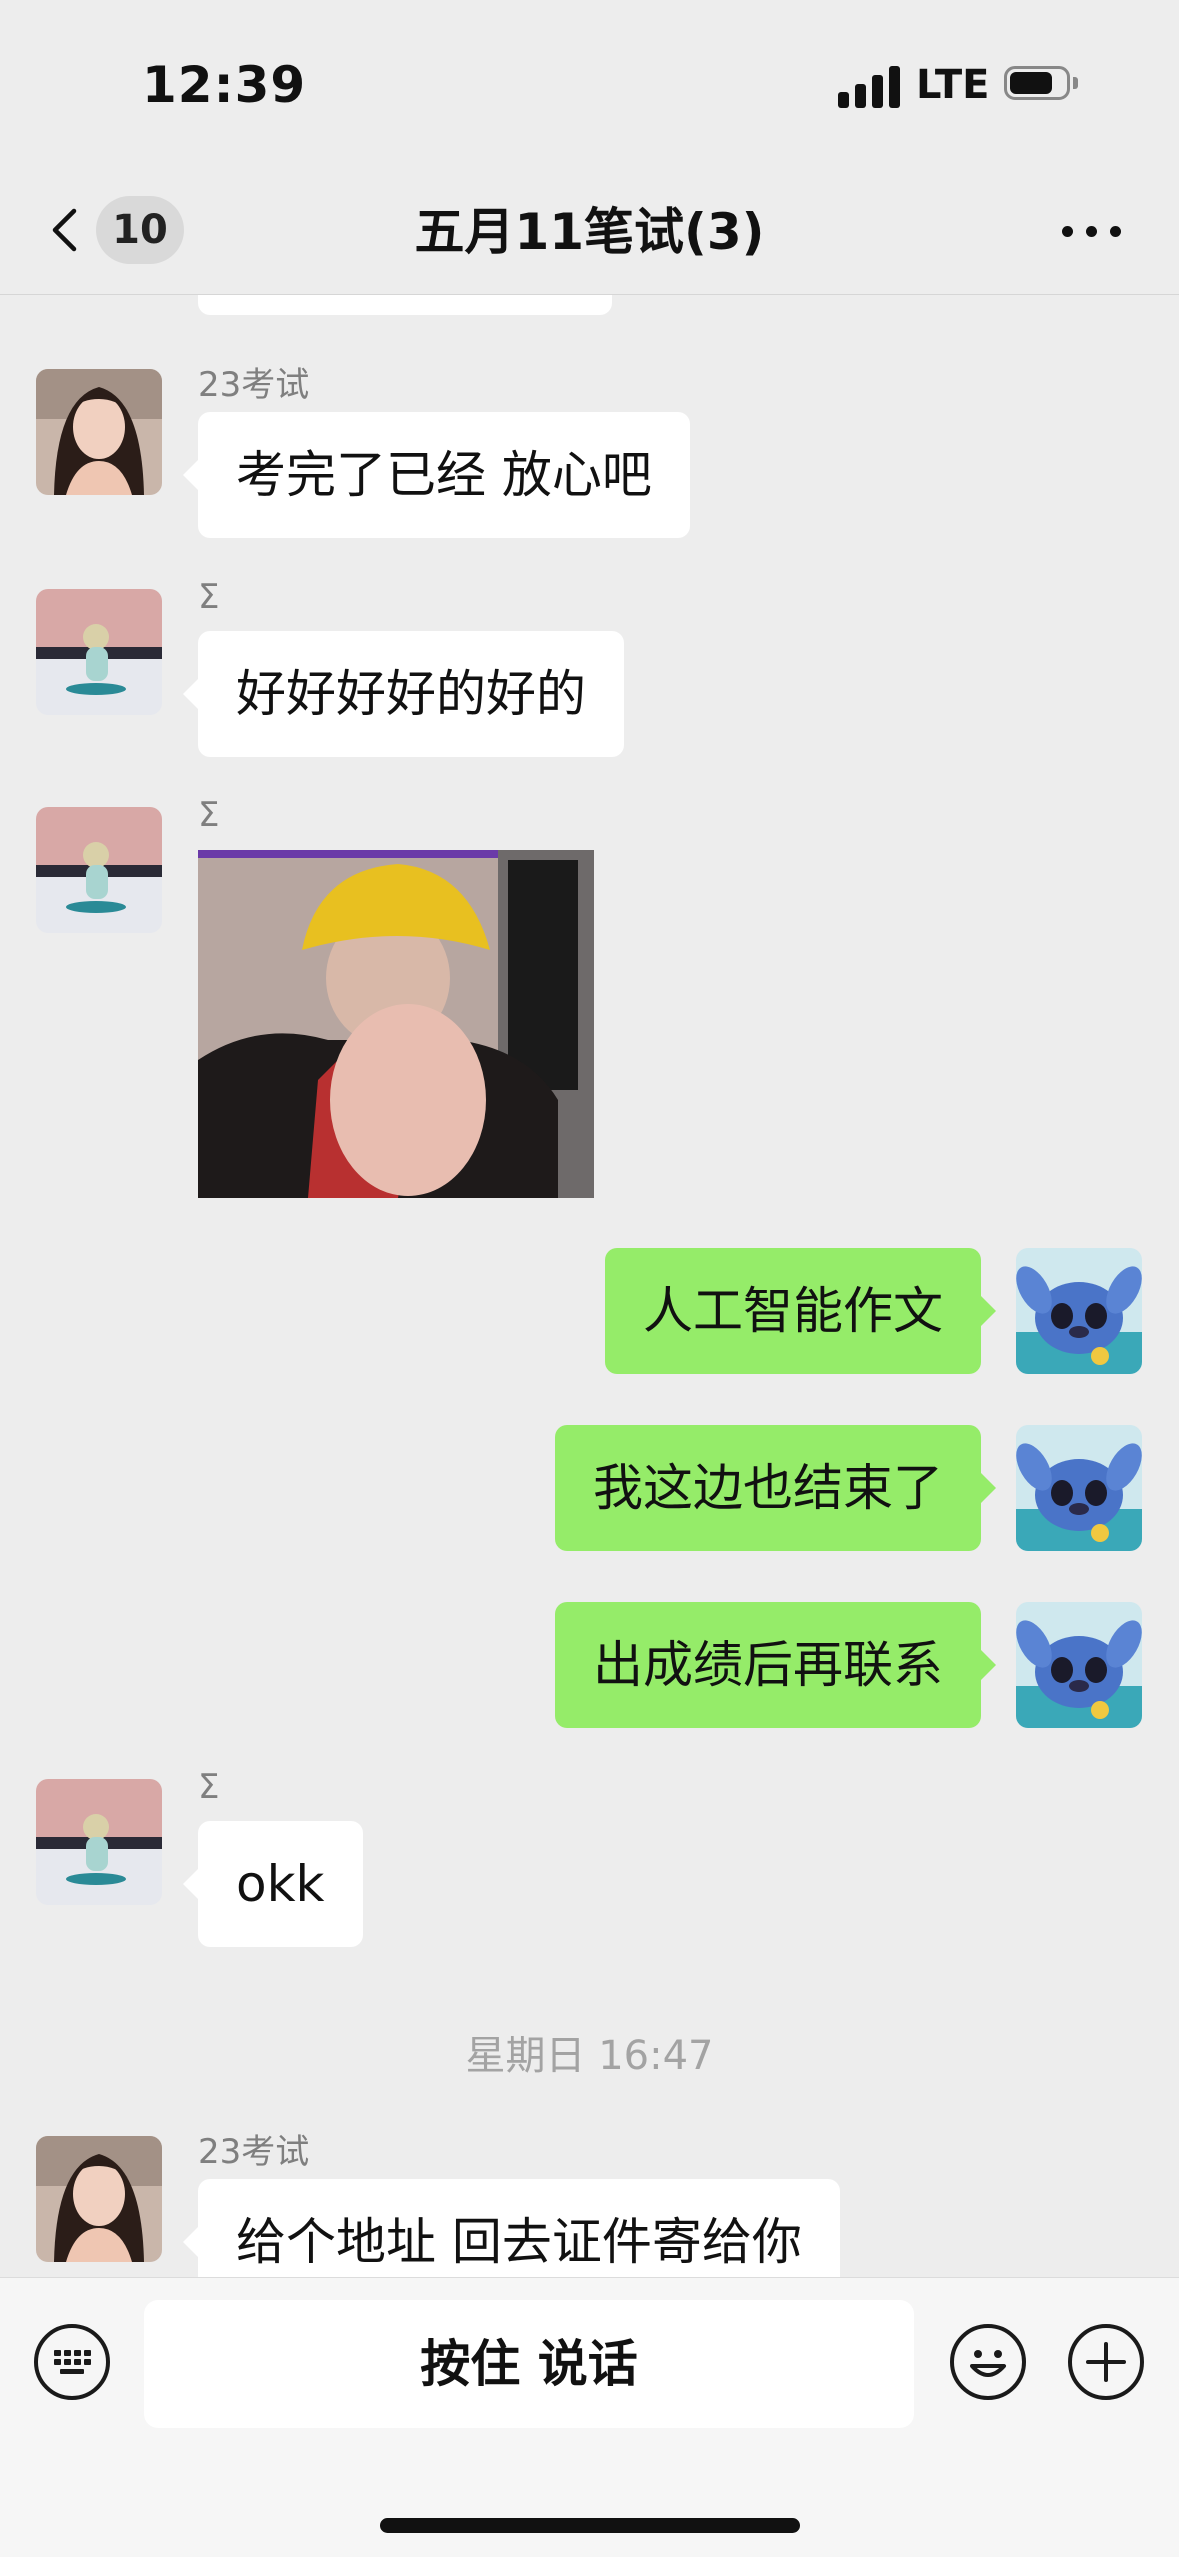 The width and height of the screenshot is (1179, 2557). What do you see at coordinates (800, 1311) in the screenshot?
I see `message-bubble-outgoing: 人工智能作文` at bounding box center [800, 1311].